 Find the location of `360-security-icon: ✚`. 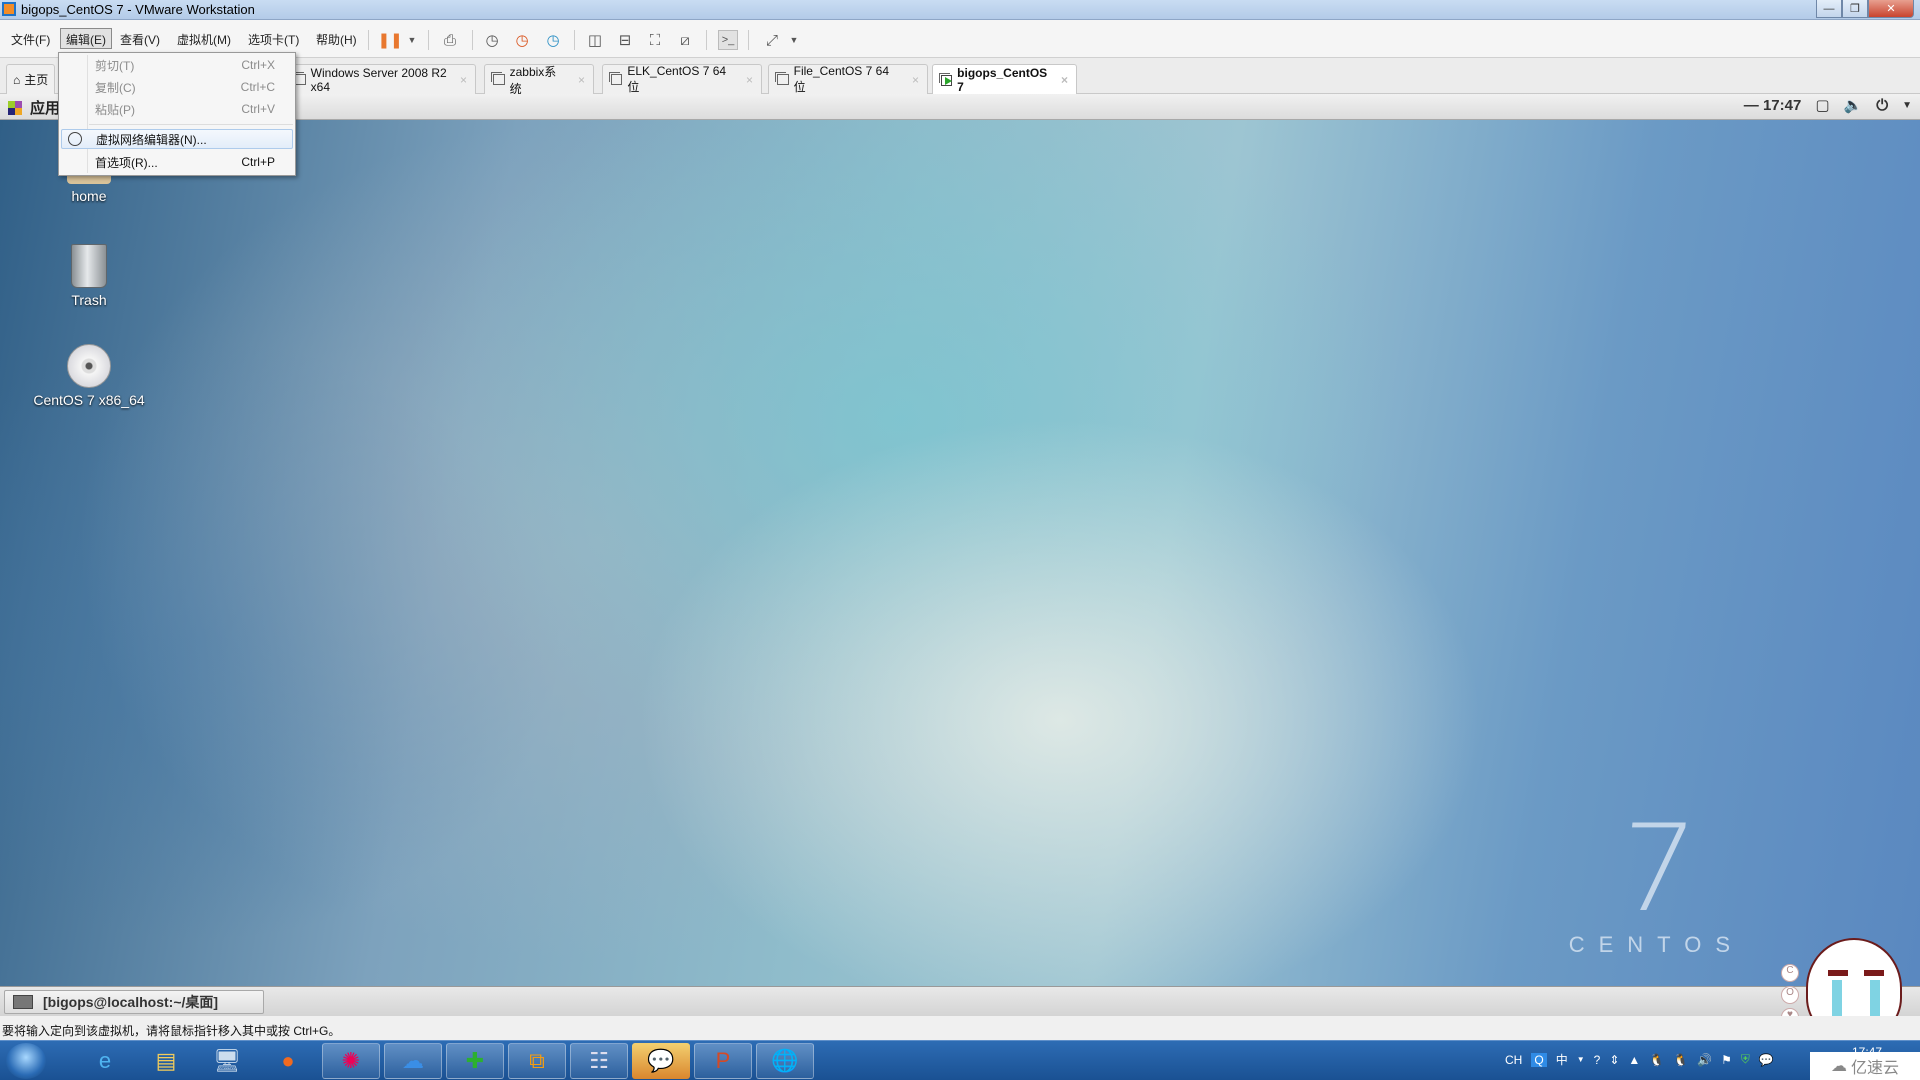

360-security-icon: ✚ is located at coordinates (475, 1061).